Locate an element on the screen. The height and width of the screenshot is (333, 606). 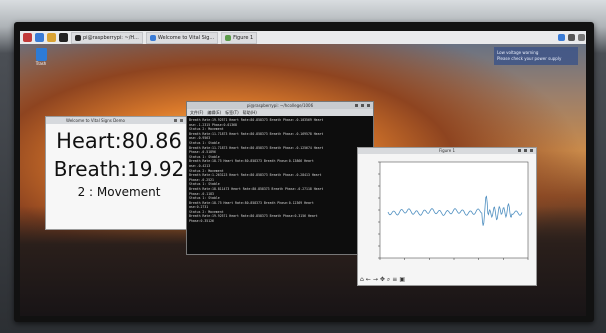
save-icon: ▣ is located at coordinates (402, 280).